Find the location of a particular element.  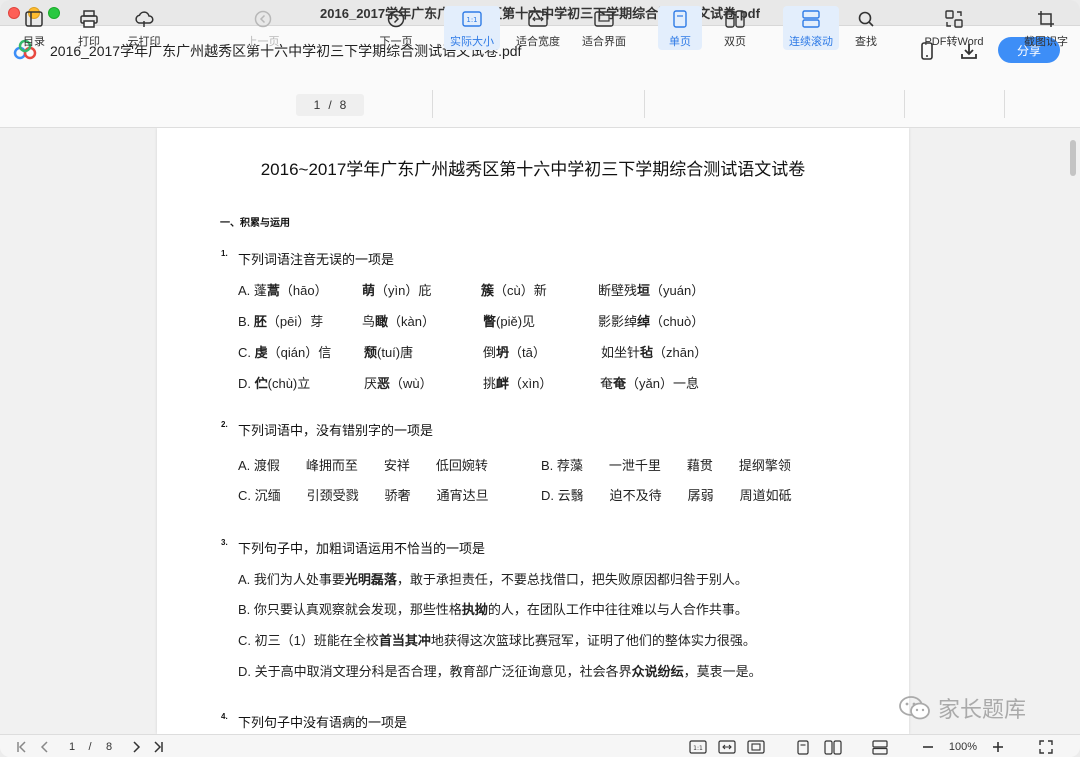

watermark: 家长题库 is located at coordinates (962, 708).